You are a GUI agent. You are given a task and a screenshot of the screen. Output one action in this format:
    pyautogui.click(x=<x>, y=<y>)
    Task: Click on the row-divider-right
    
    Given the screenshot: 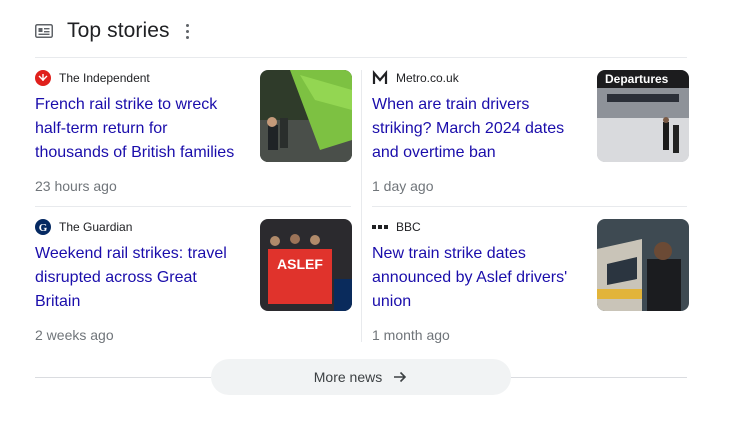 What is the action you would take?
    pyautogui.click(x=529, y=206)
    